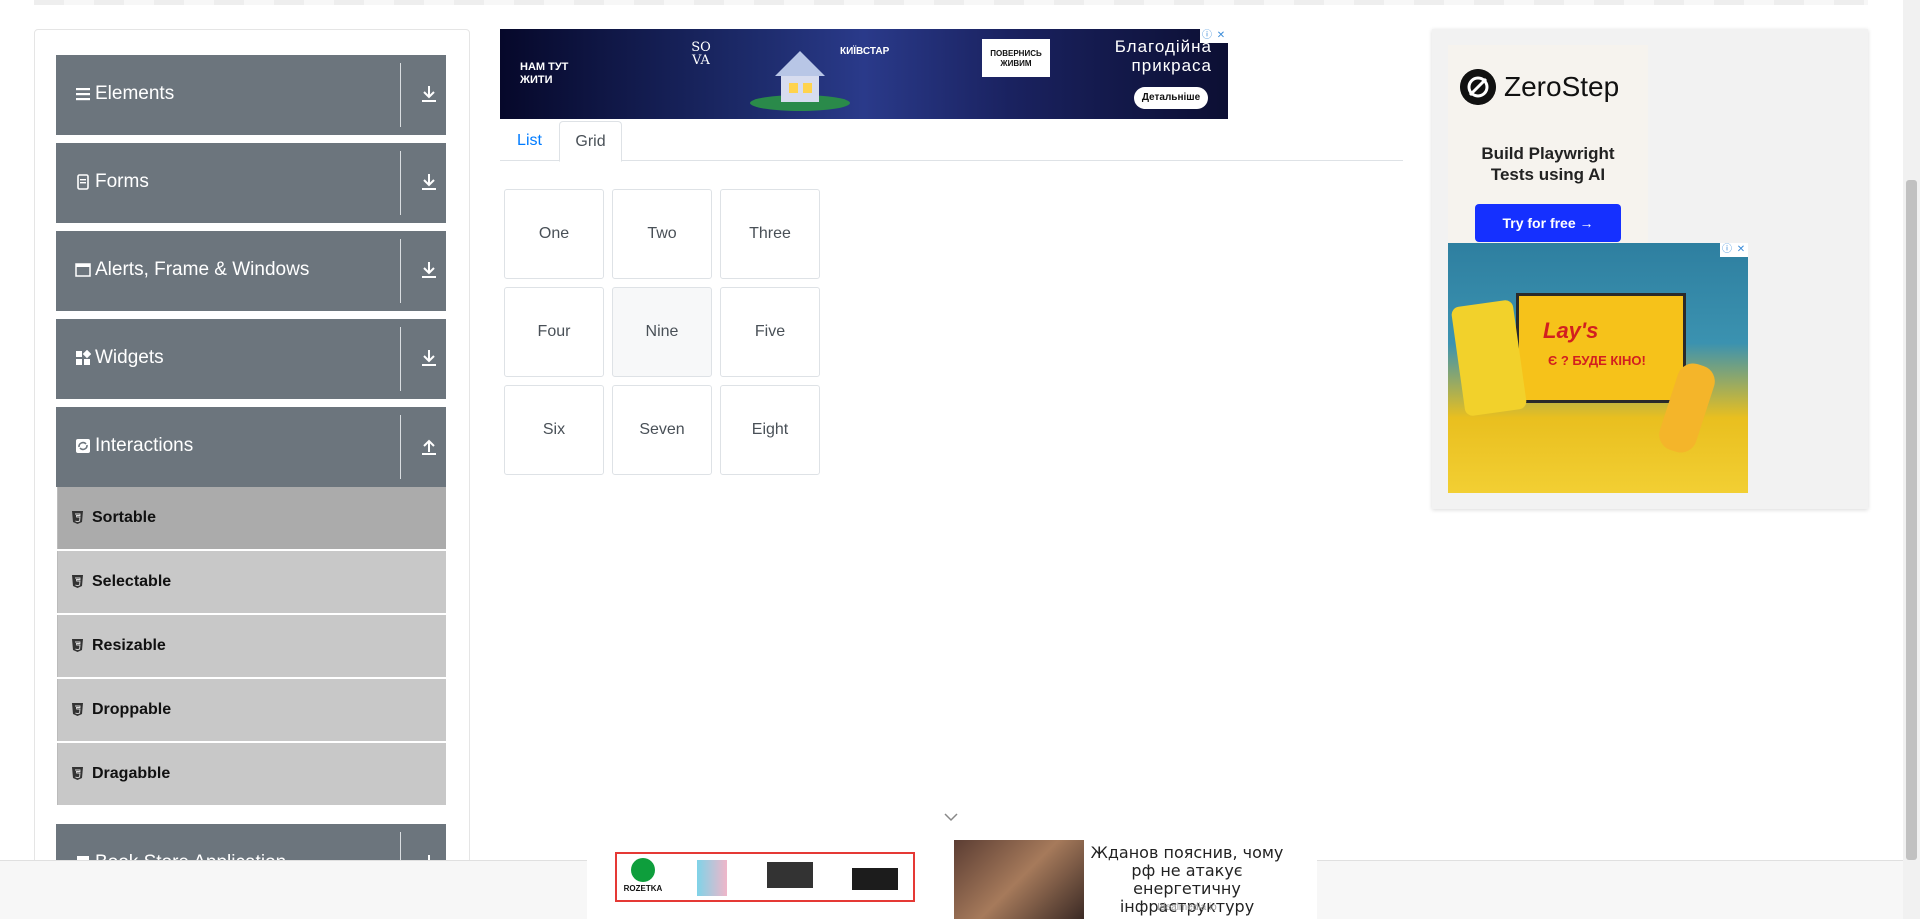  I want to click on upload-icon, so click(429, 447).